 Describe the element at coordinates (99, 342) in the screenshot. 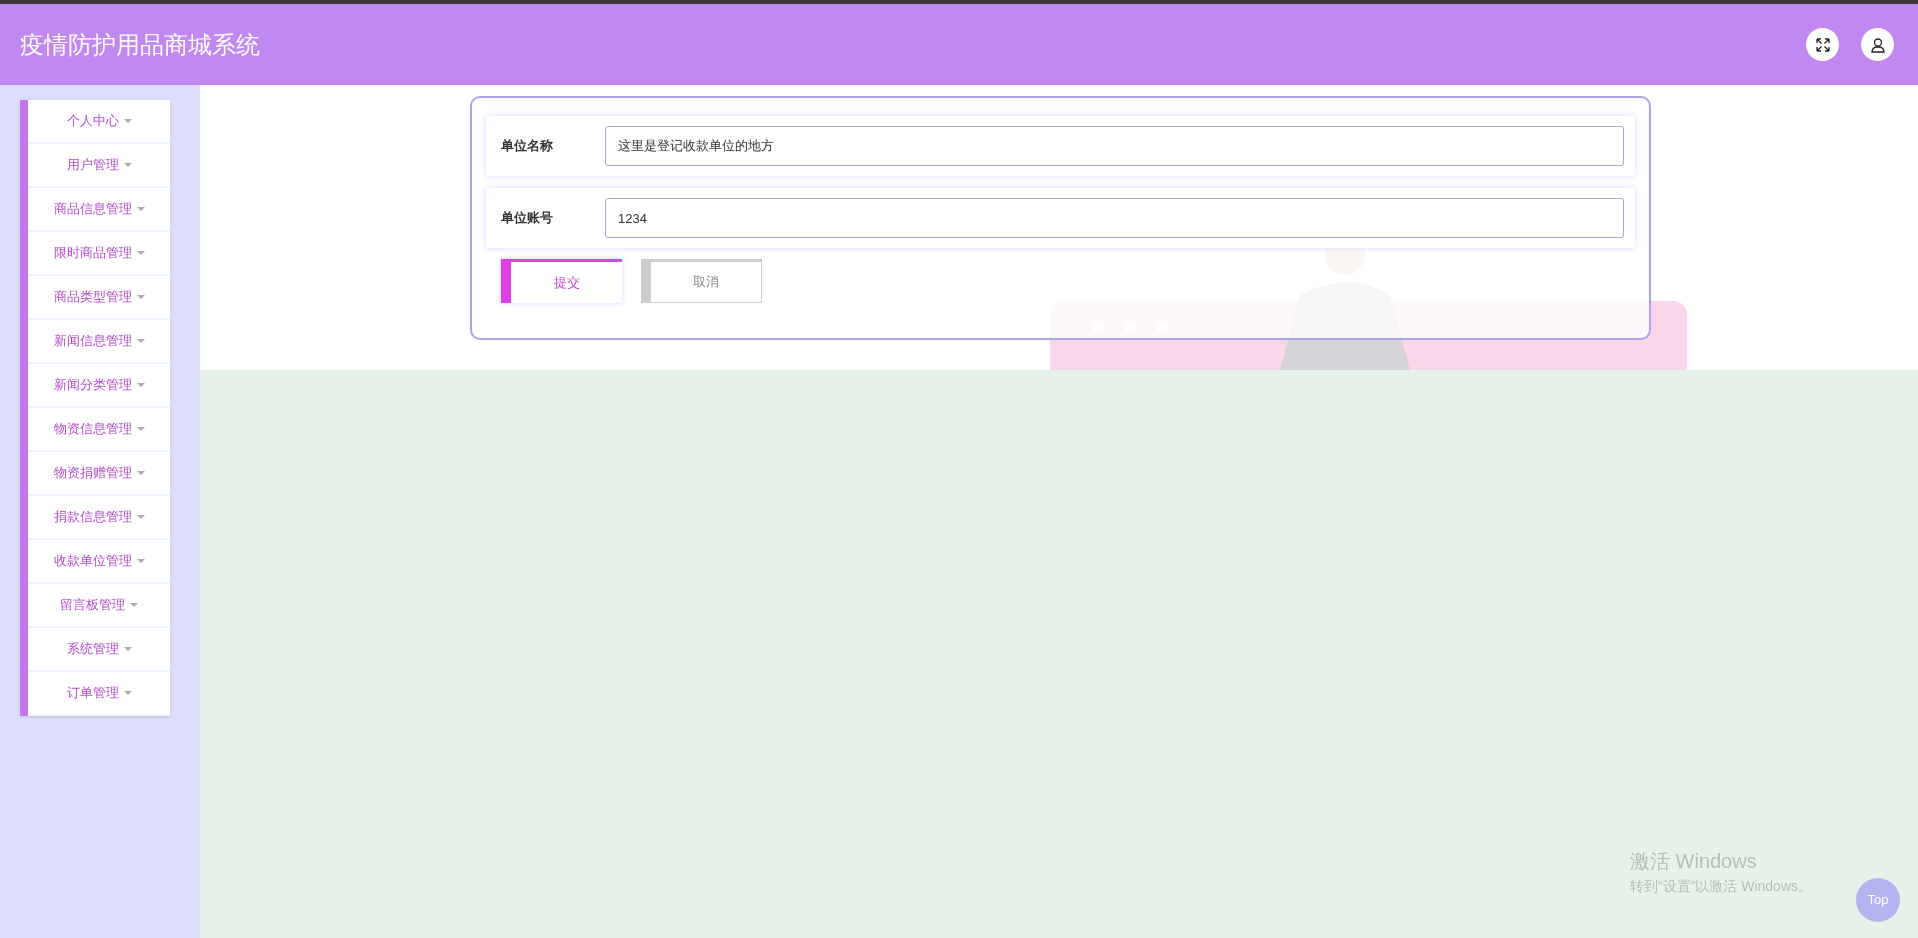

I see `menu-item: 新闻信息管理` at that location.